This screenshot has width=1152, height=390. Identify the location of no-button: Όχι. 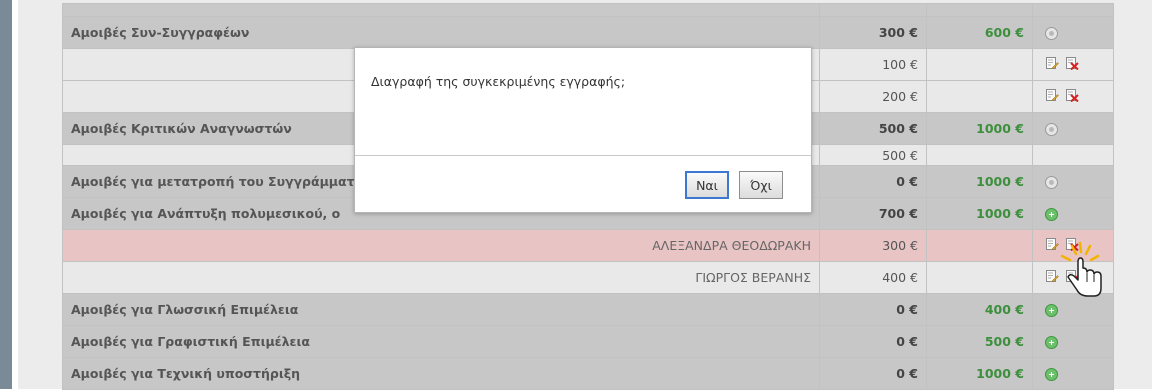
(761, 185).